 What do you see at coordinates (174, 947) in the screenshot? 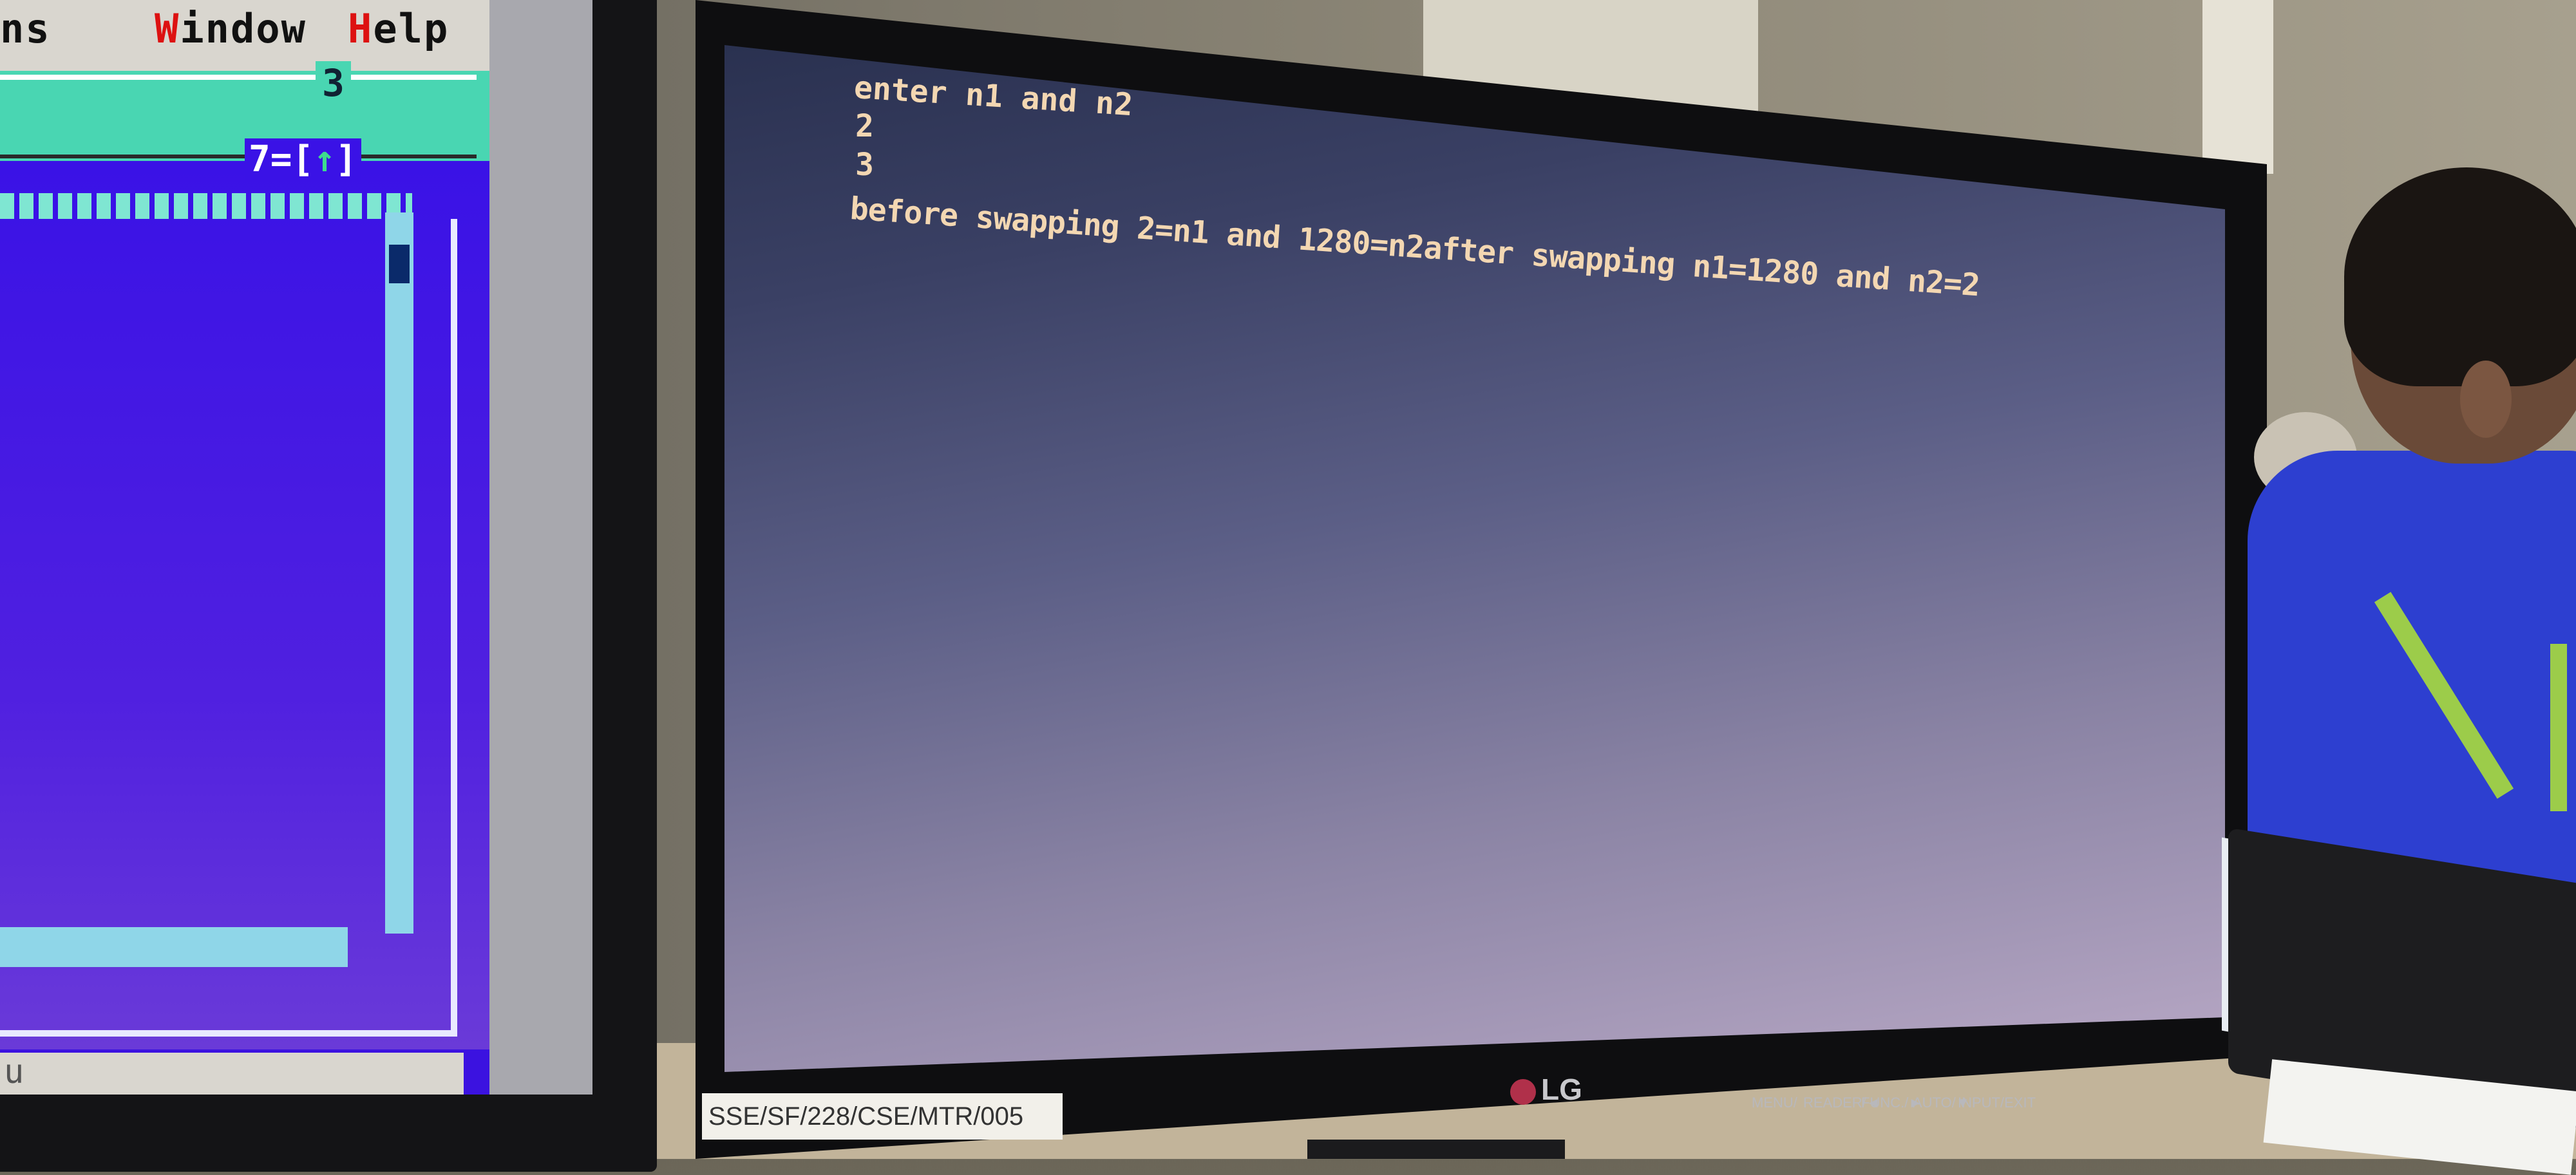
I see `horizontal-scrollbar` at bounding box center [174, 947].